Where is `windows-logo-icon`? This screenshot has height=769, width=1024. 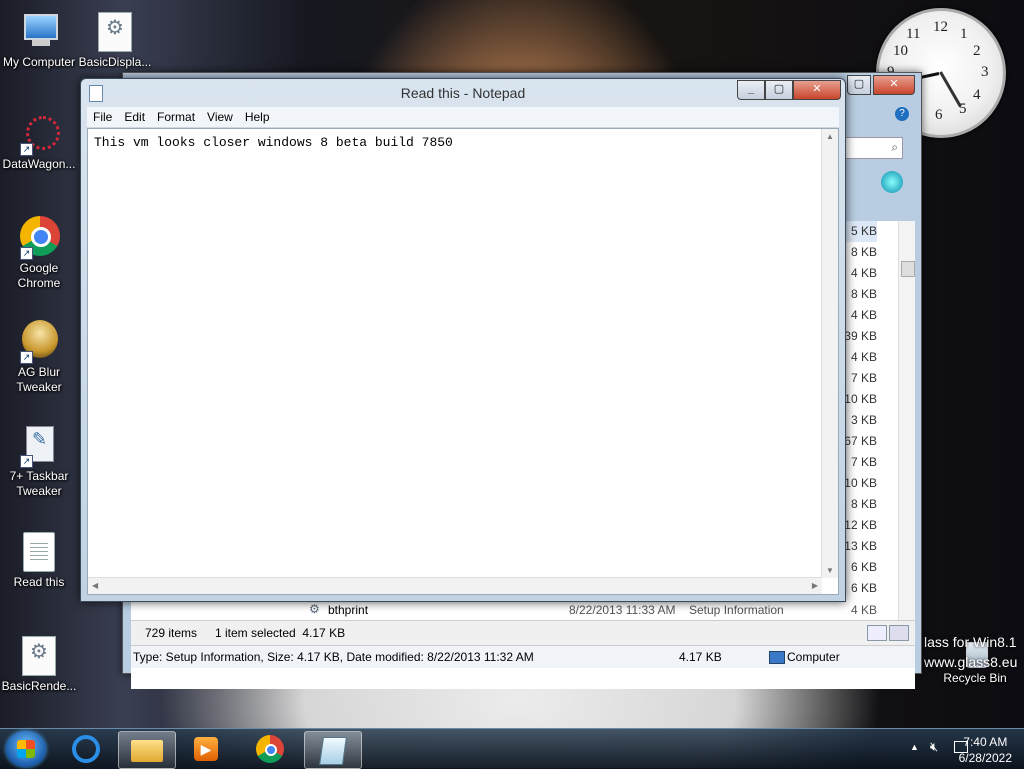
windows-logo-icon is located at coordinates (26, 749).